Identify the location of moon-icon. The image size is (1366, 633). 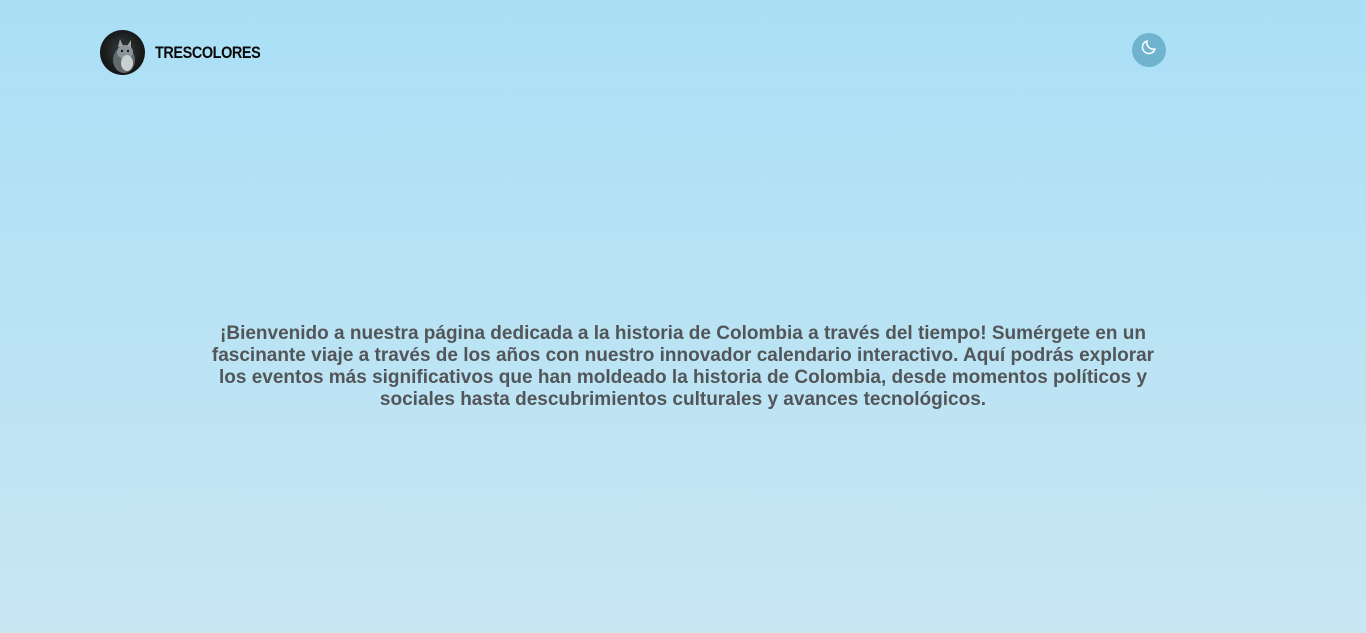
(1149, 49).